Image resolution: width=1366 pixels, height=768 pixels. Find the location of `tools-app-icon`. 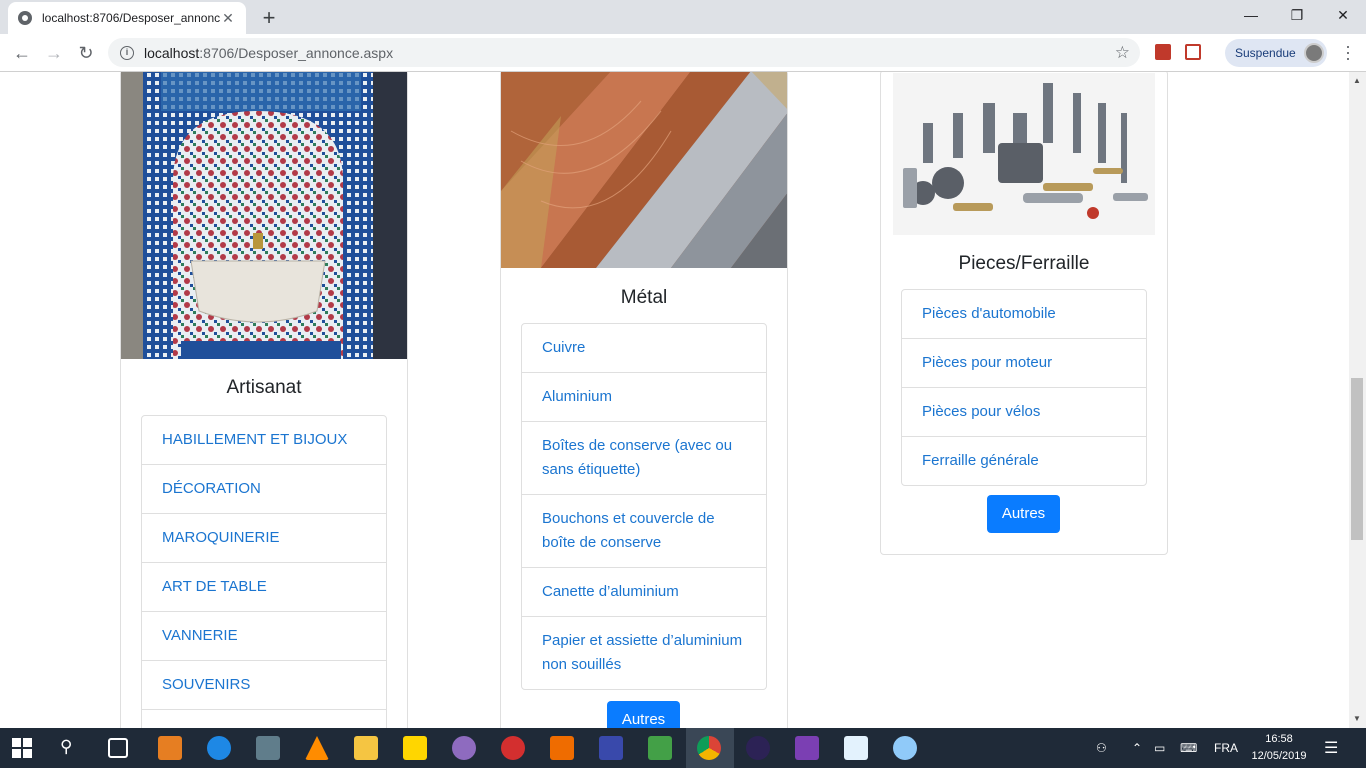

tools-app-icon is located at coordinates (268, 748).